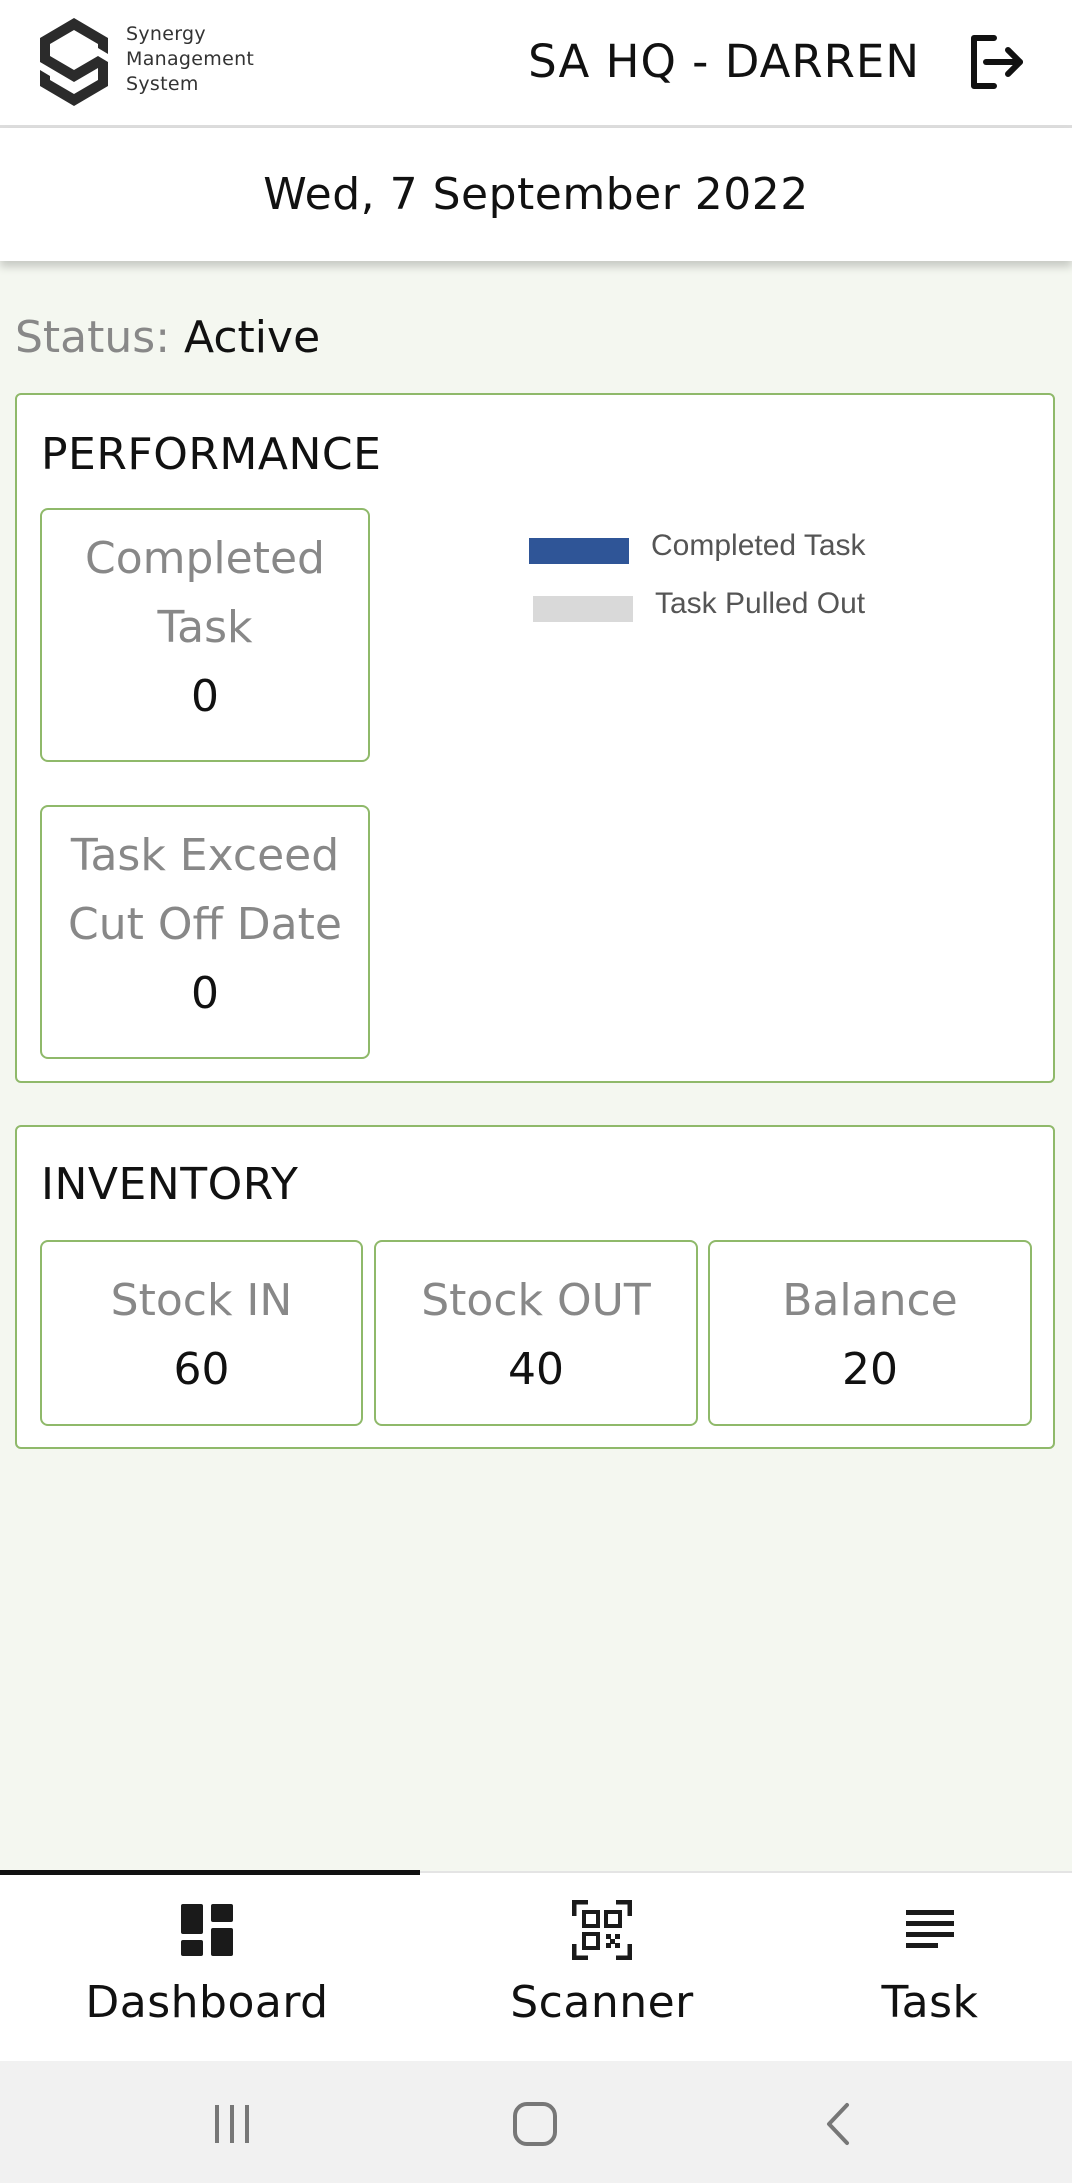 This screenshot has width=1072, height=2183. I want to click on android-system-bar, so click(536, 2122).